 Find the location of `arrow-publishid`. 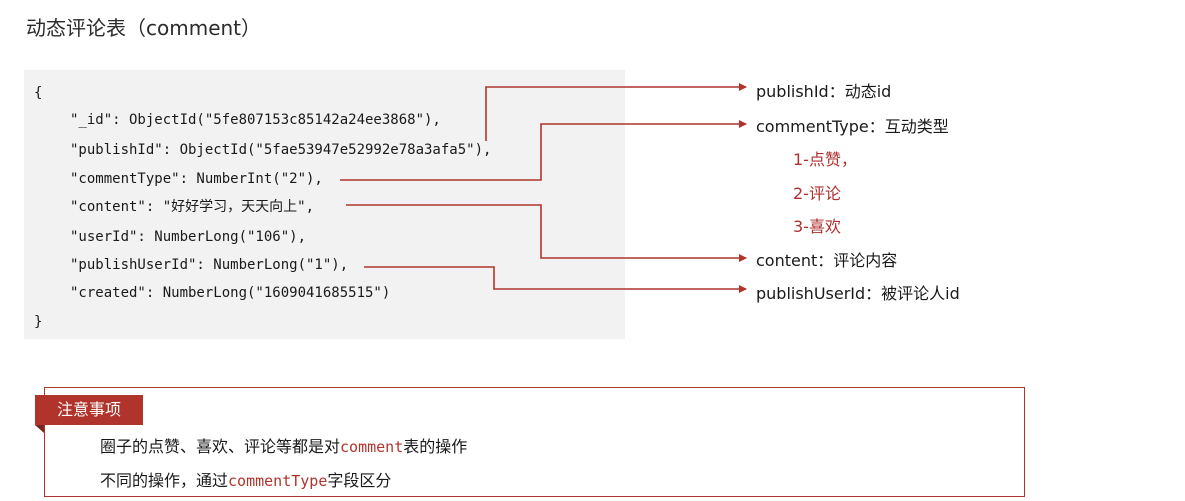

arrow-publishid is located at coordinates (616, 112).